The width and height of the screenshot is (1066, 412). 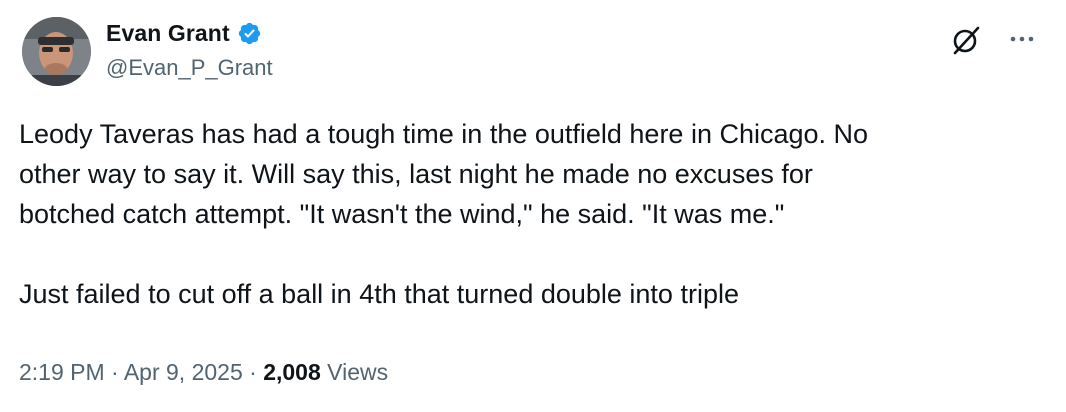 I want to click on tweet-time: 2:19 PM, so click(x=62, y=372).